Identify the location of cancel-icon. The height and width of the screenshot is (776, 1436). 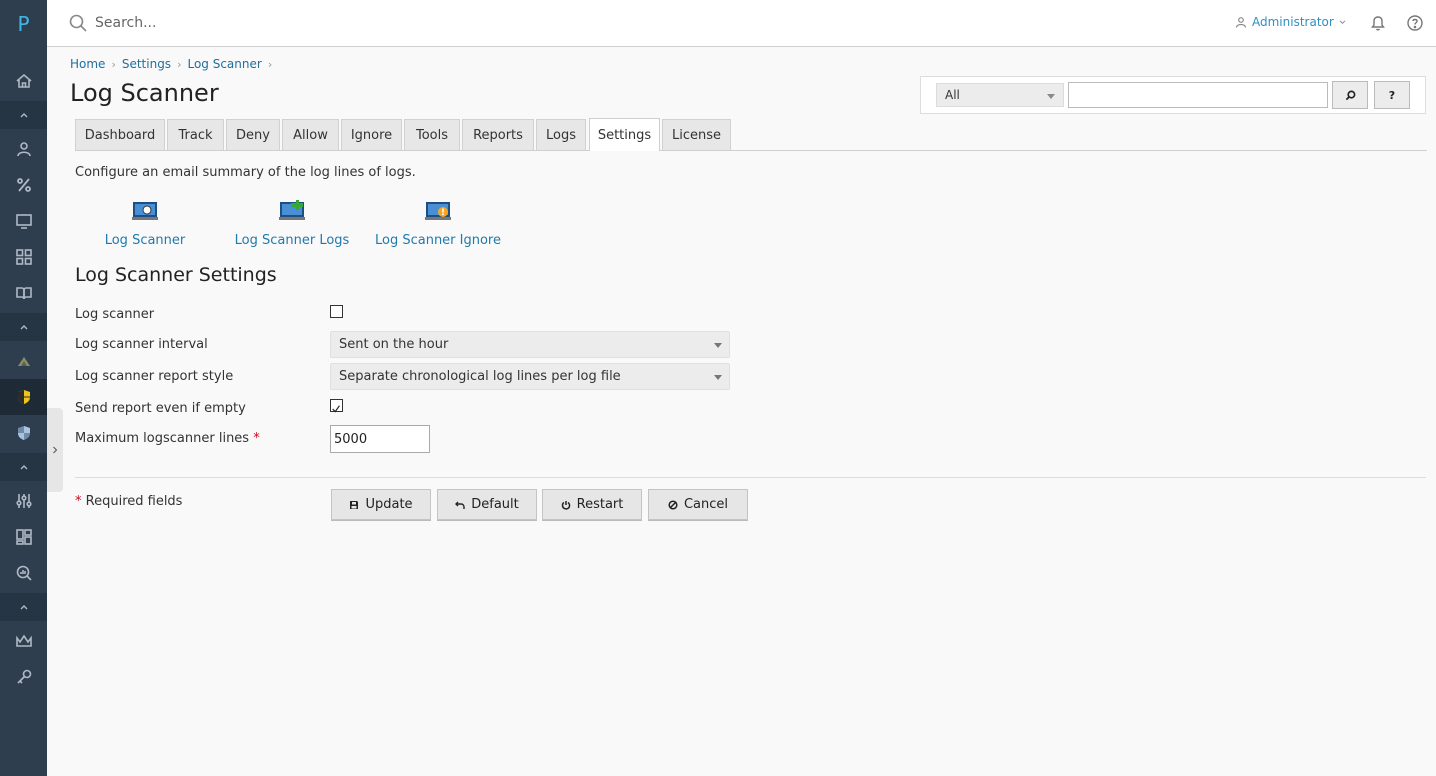
(673, 504).